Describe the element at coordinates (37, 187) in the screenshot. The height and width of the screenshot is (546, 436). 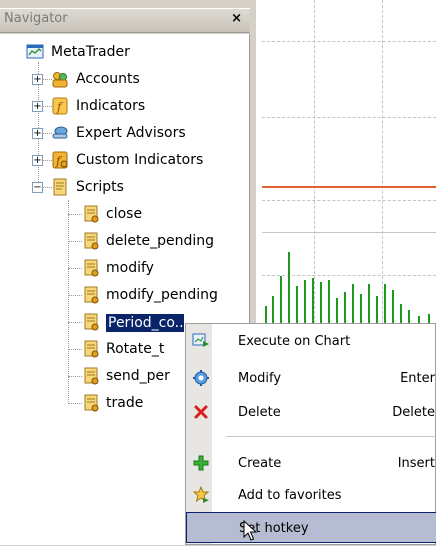
I see `collapse-scripts-icon: −` at that location.